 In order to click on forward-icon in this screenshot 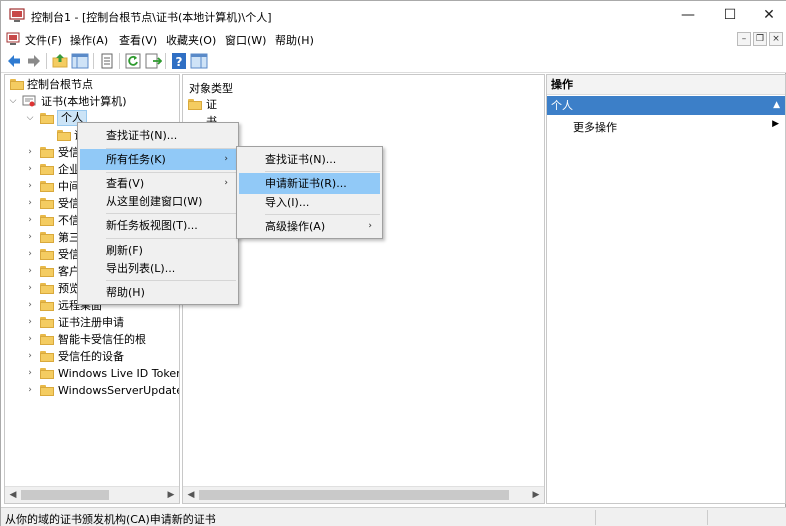, I will do `click(34, 61)`.